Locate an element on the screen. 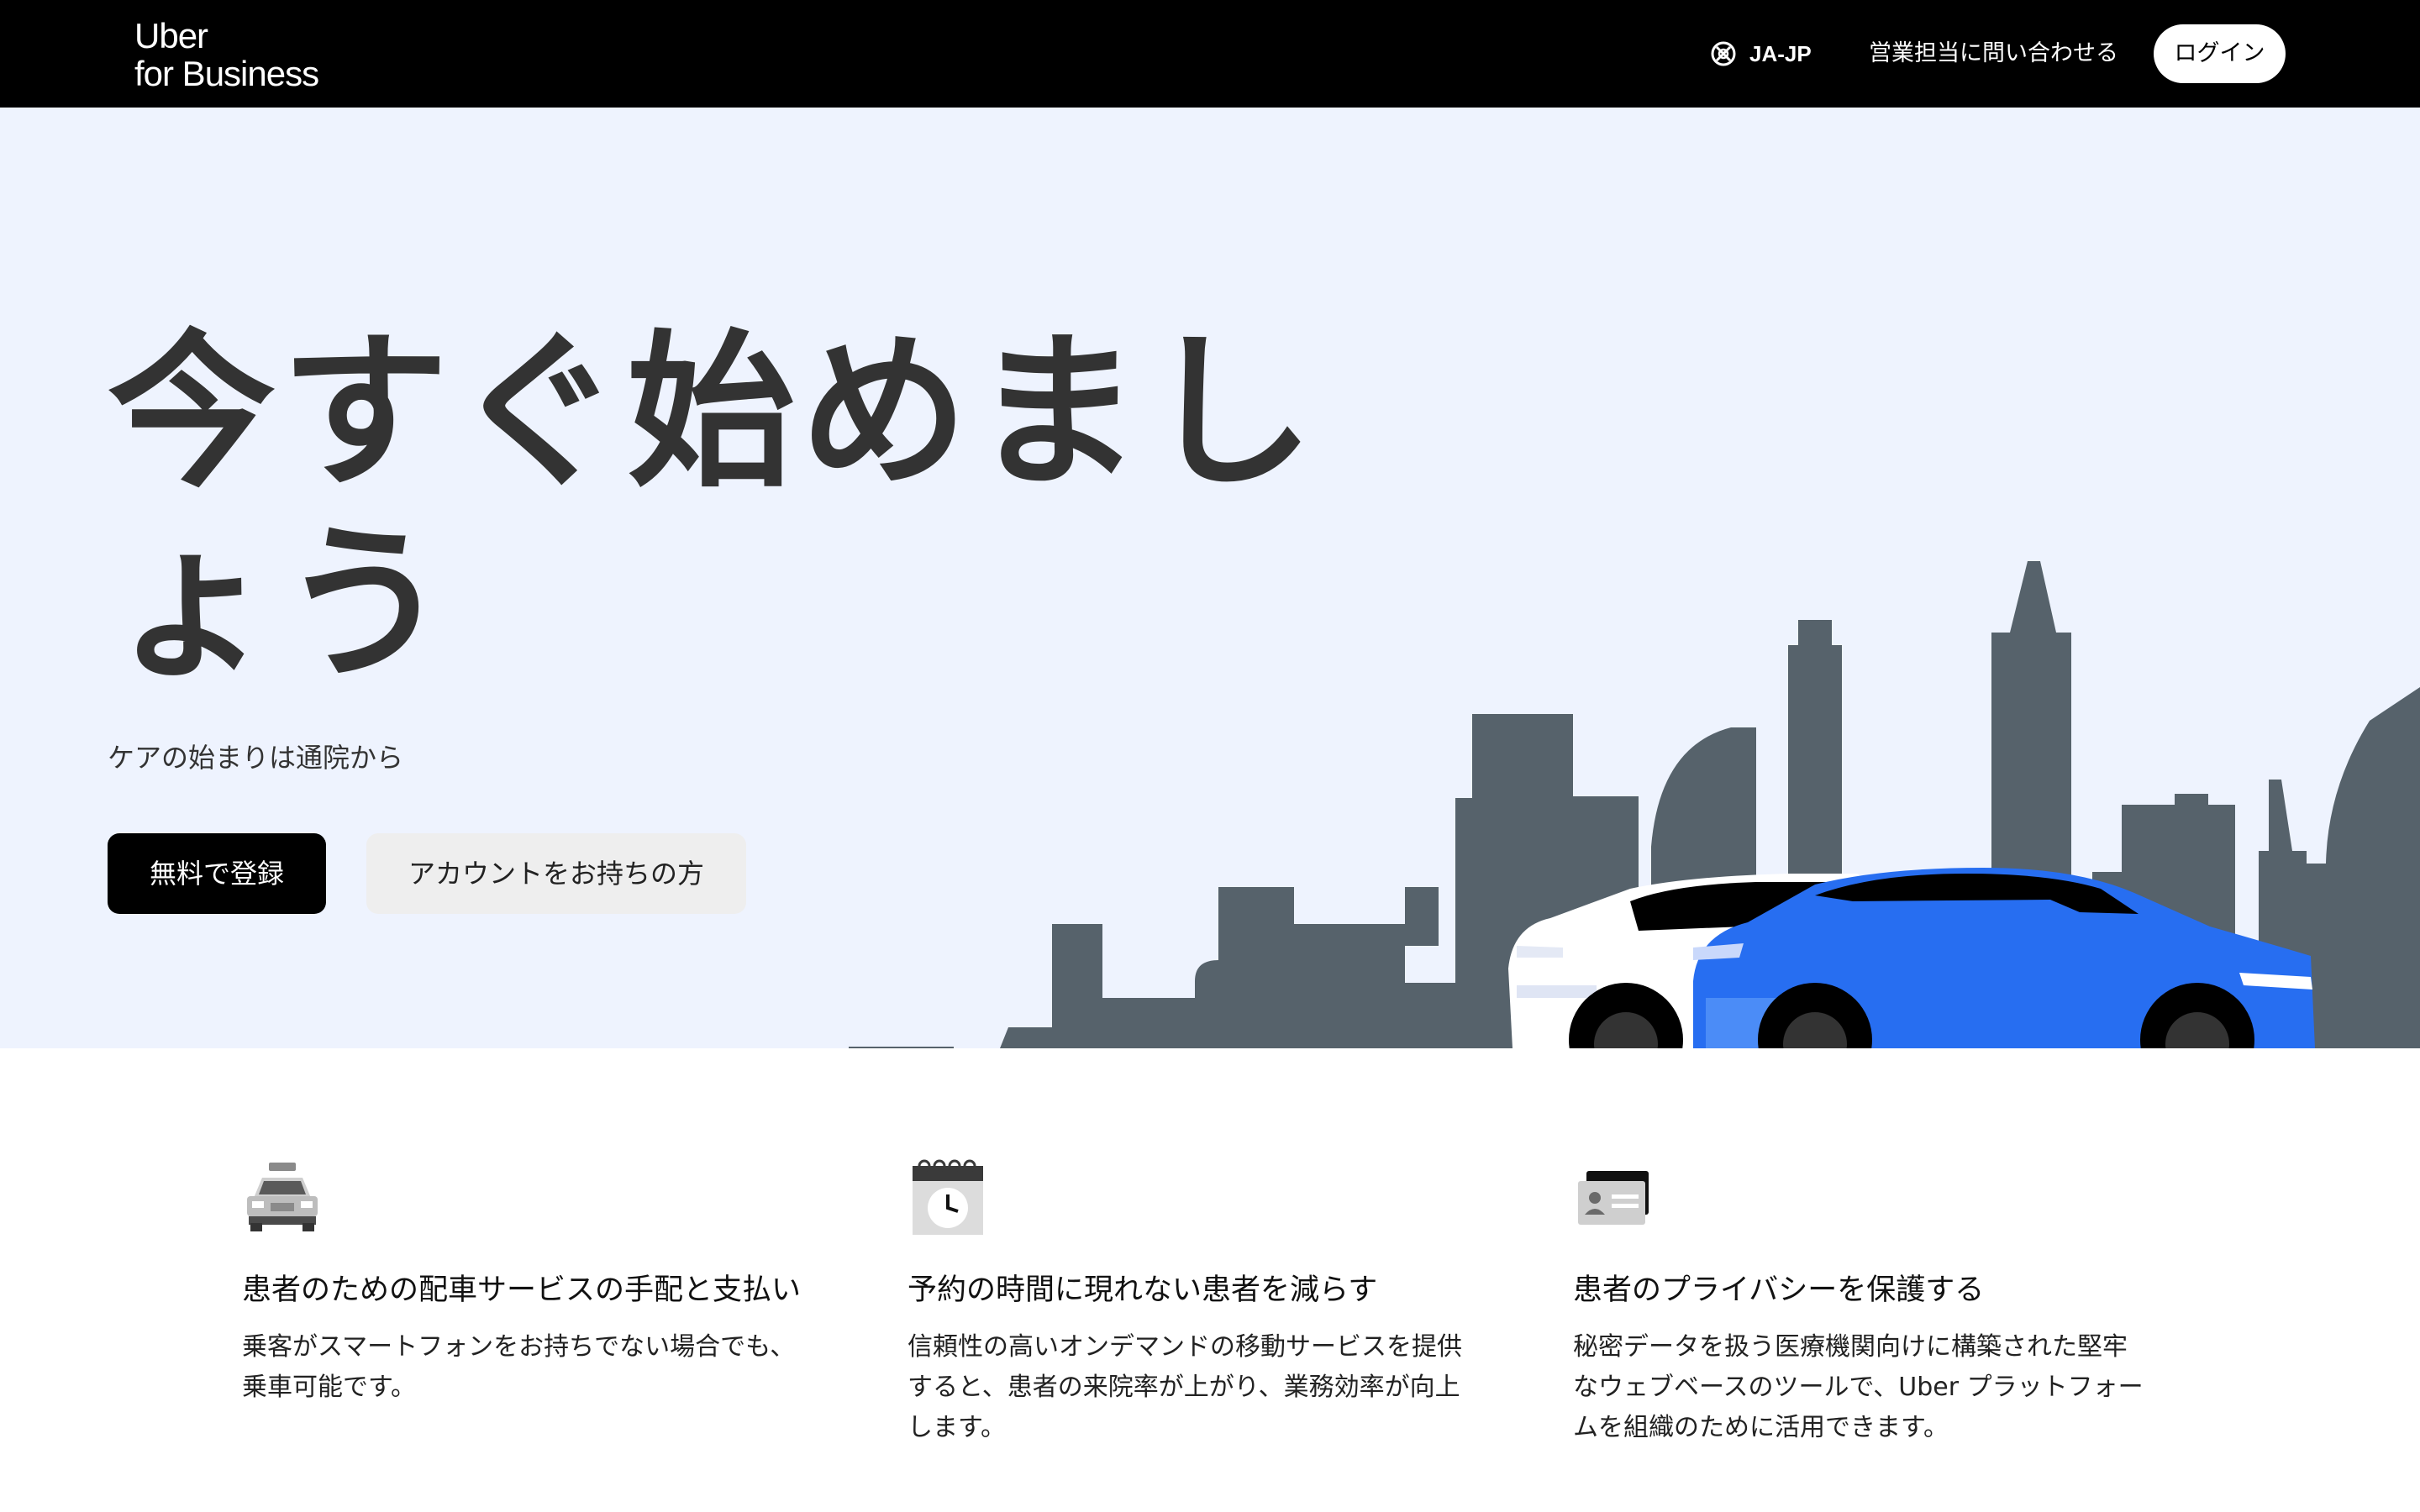 The image size is (2420, 1512). feature-title: 患者のプライバシーを保護する is located at coordinates (1779, 1290).